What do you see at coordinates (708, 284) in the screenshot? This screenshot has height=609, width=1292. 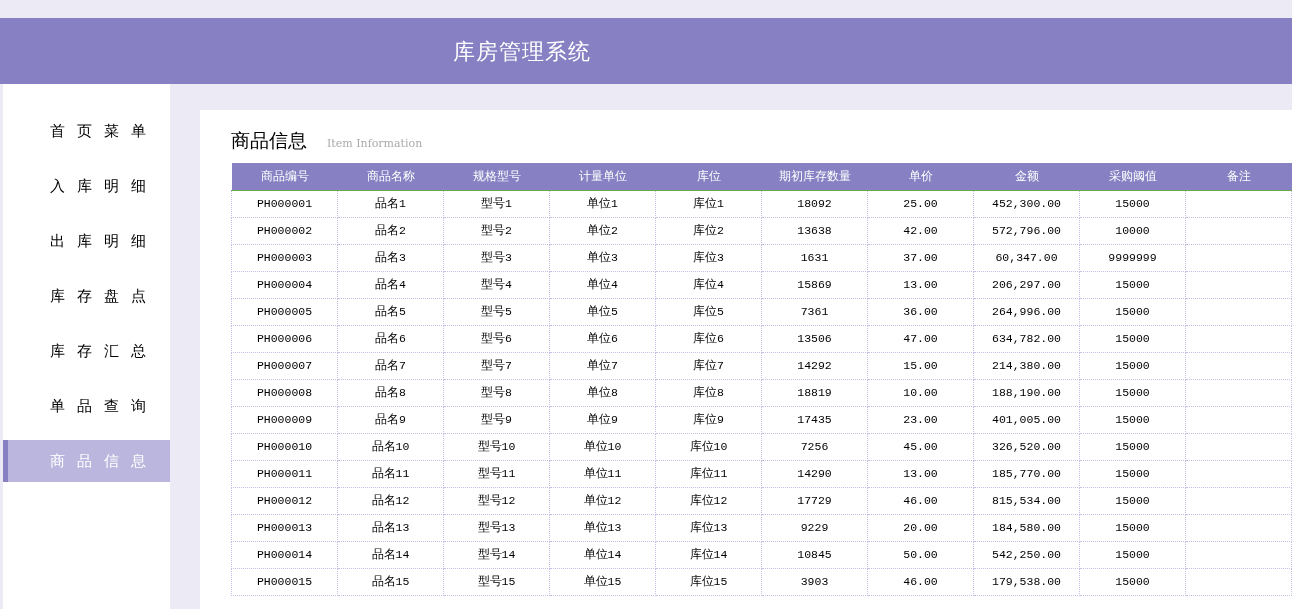 I see `table-cell: 库位4` at bounding box center [708, 284].